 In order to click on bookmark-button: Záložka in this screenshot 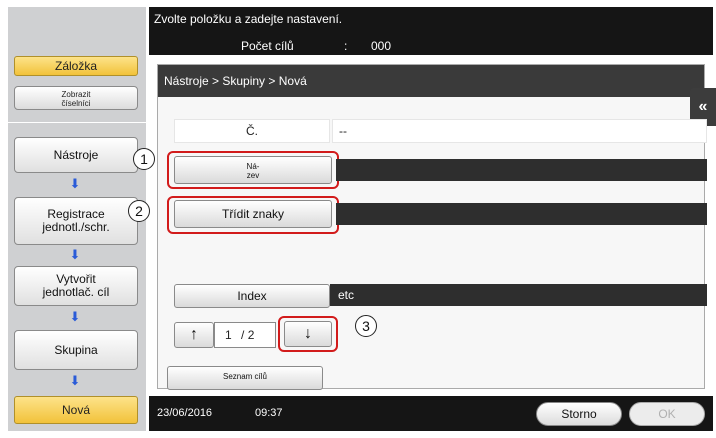, I will do `click(76, 66)`.